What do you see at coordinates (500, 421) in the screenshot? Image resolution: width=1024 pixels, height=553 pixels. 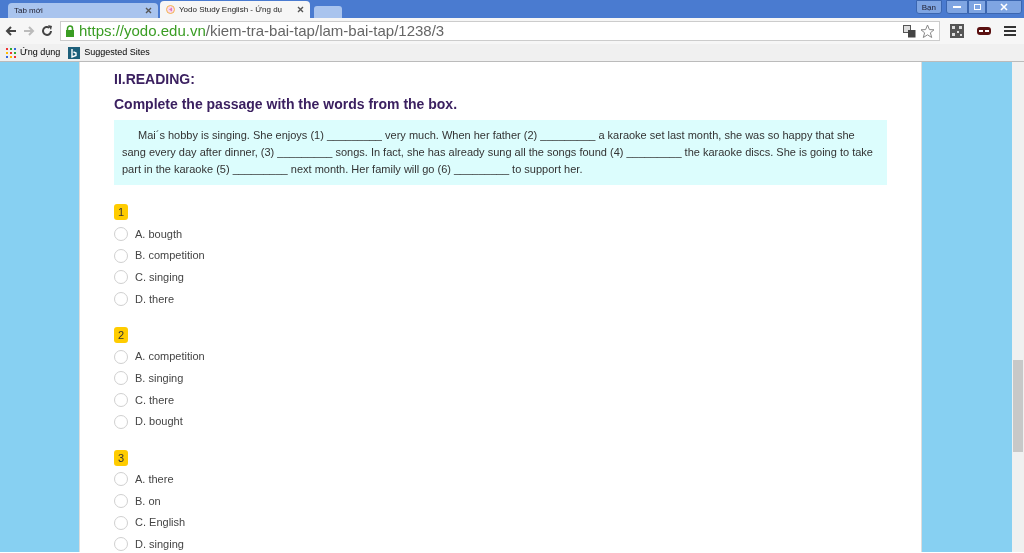 I see `answer-option: D. bought` at bounding box center [500, 421].